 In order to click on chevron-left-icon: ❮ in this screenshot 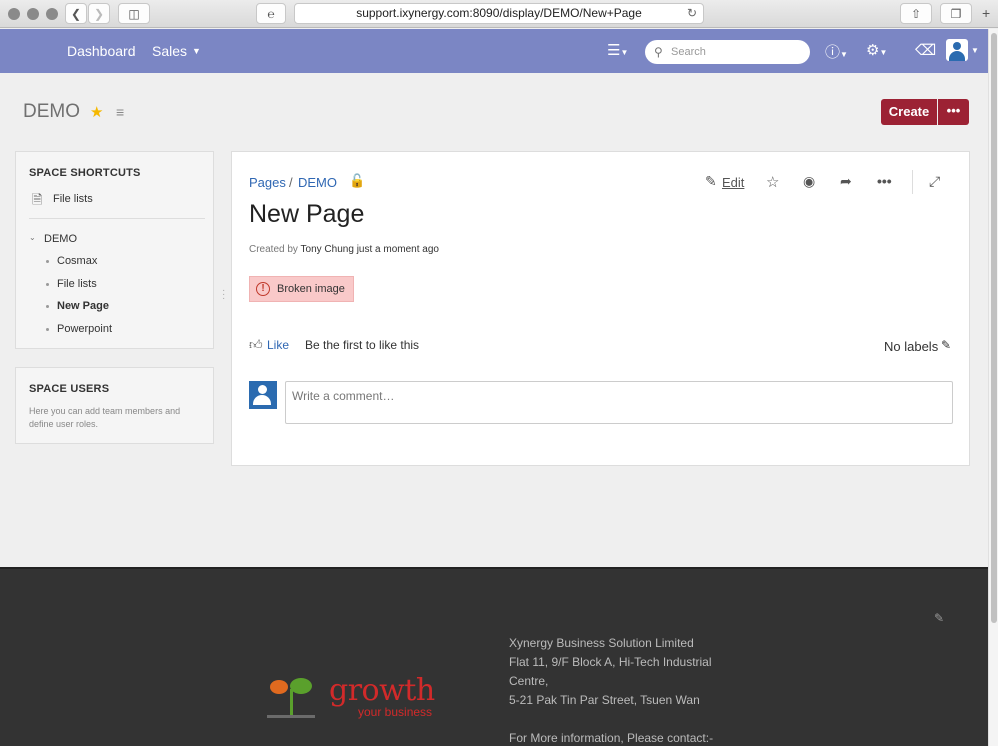, I will do `click(76, 13)`.